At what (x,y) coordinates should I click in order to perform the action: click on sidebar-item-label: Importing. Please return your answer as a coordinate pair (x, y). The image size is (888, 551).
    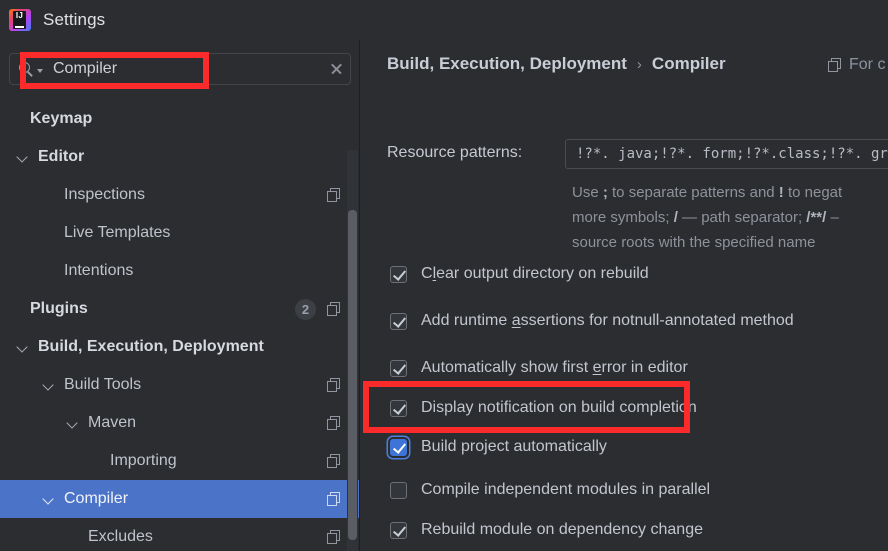
    Looking at the image, I should click on (143, 460).